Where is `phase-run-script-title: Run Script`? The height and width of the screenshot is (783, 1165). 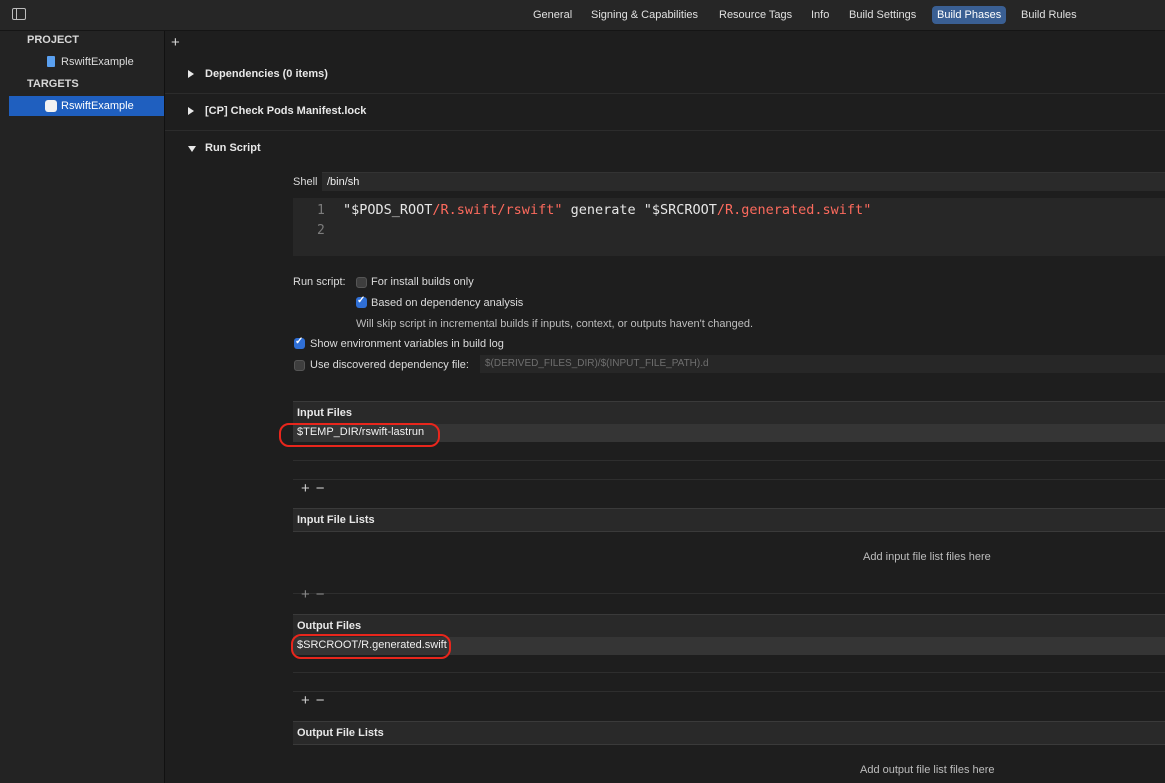 phase-run-script-title: Run Script is located at coordinates (233, 148).